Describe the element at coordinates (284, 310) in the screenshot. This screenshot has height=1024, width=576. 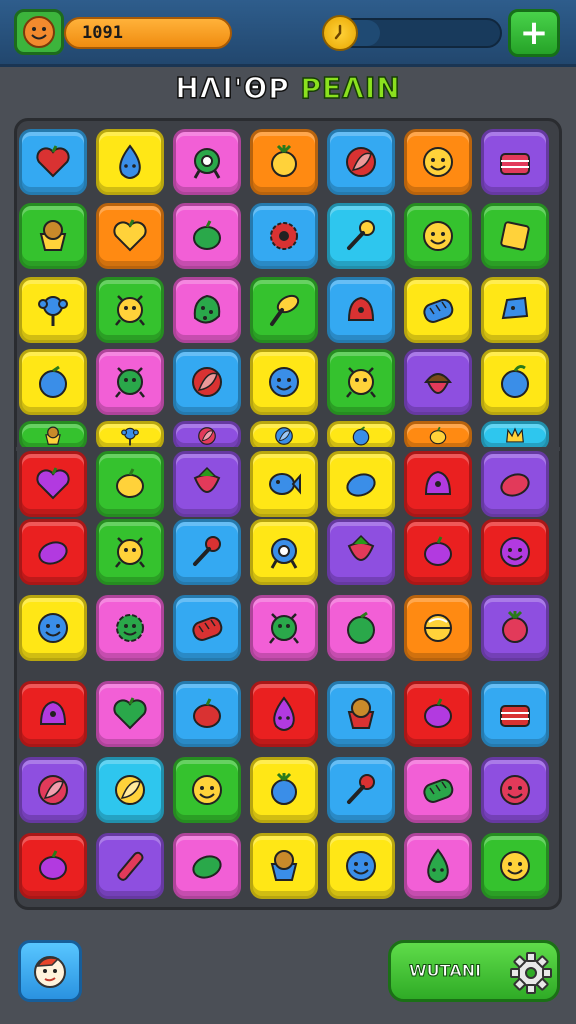
I see `tile-brush` at that location.